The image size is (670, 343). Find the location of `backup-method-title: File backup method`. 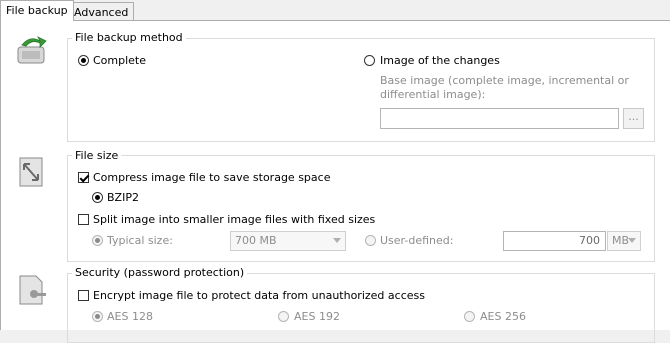

backup-method-title: File backup method is located at coordinates (129, 37).